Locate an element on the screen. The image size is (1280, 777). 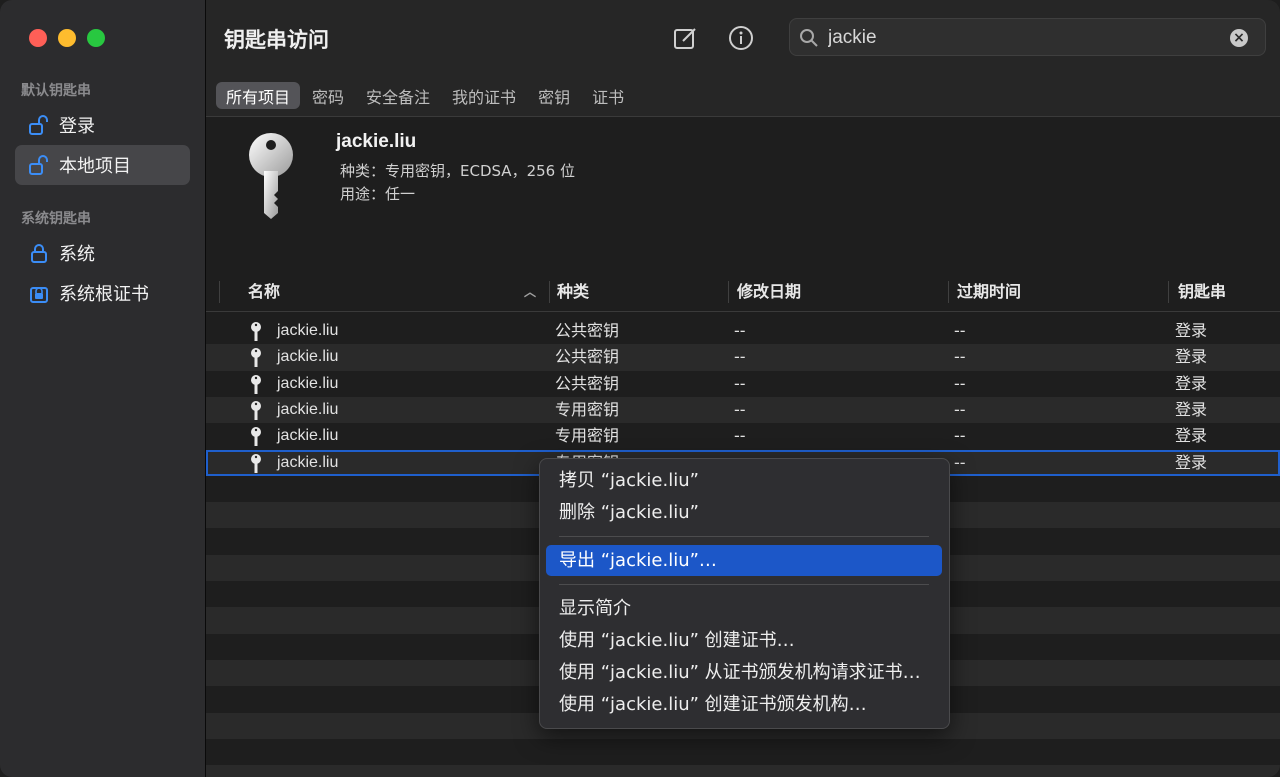
column-header-expires: 过期时间 is located at coordinates (989, 294).